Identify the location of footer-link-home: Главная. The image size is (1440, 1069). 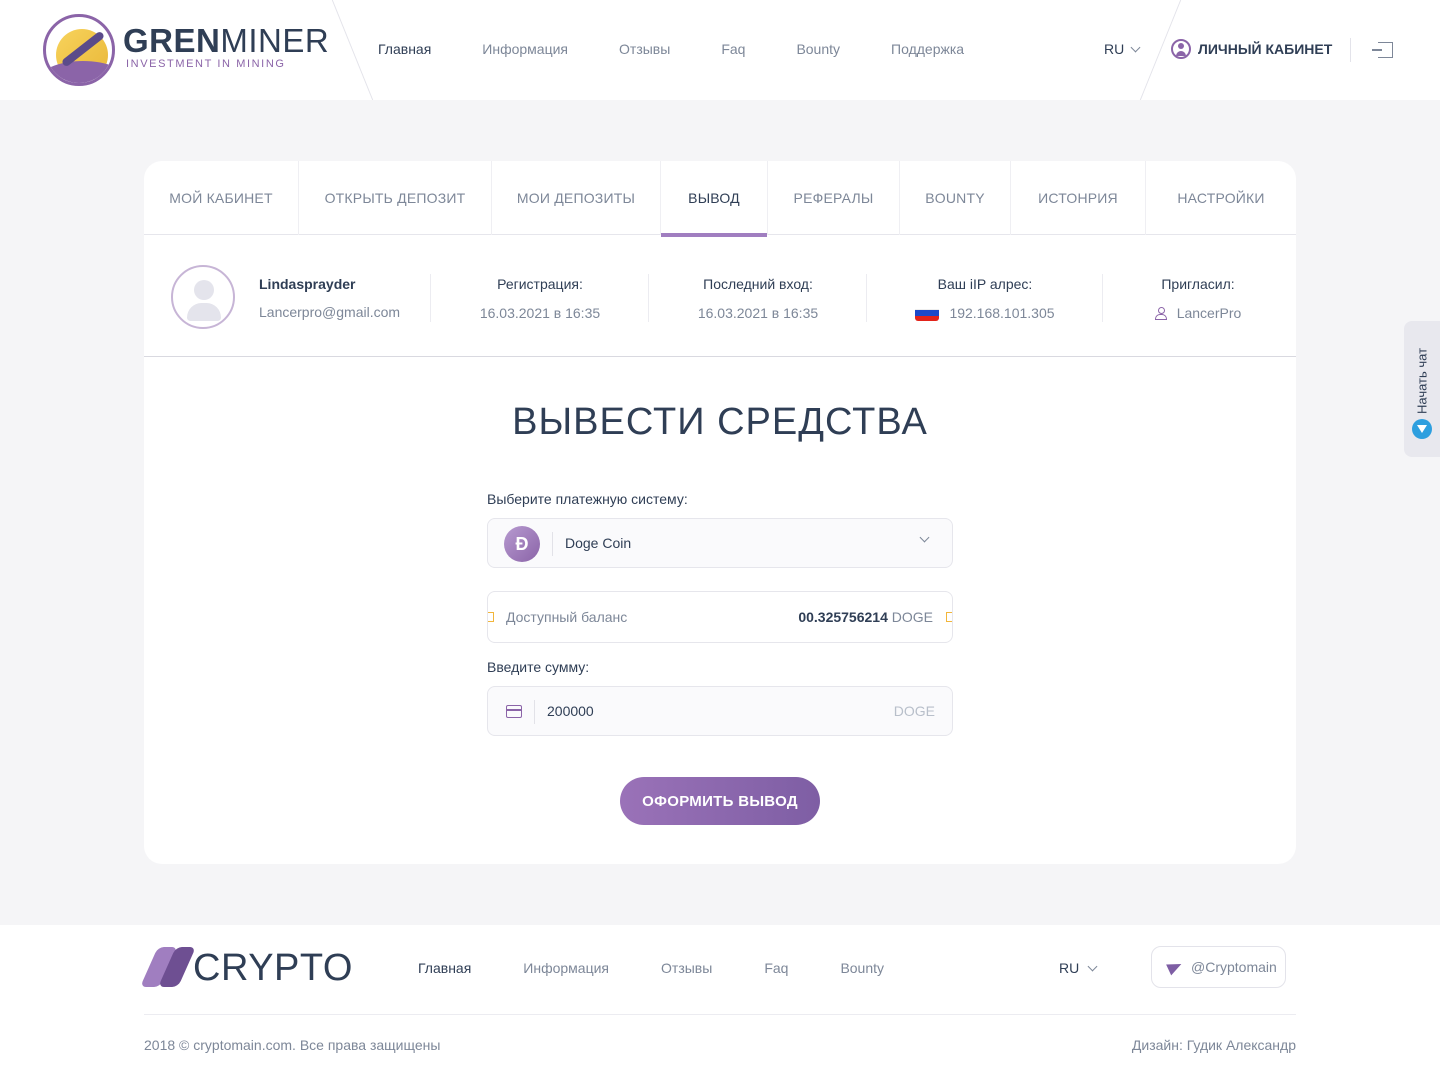
(444, 968).